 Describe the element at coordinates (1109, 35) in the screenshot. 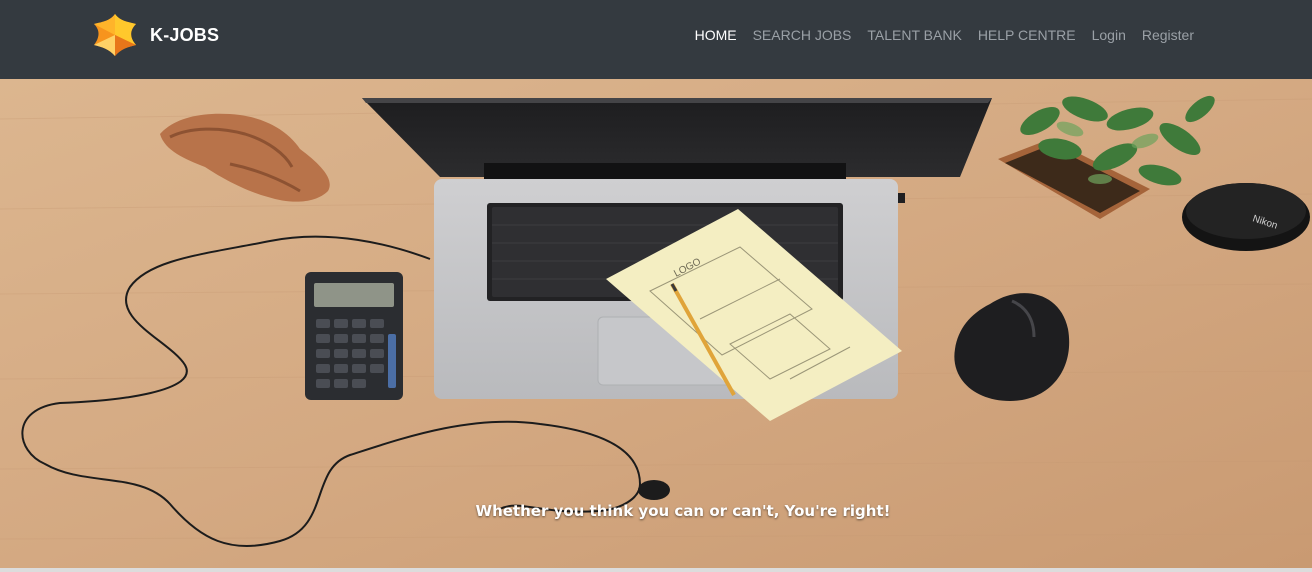

I see `nav-login: Login` at that location.